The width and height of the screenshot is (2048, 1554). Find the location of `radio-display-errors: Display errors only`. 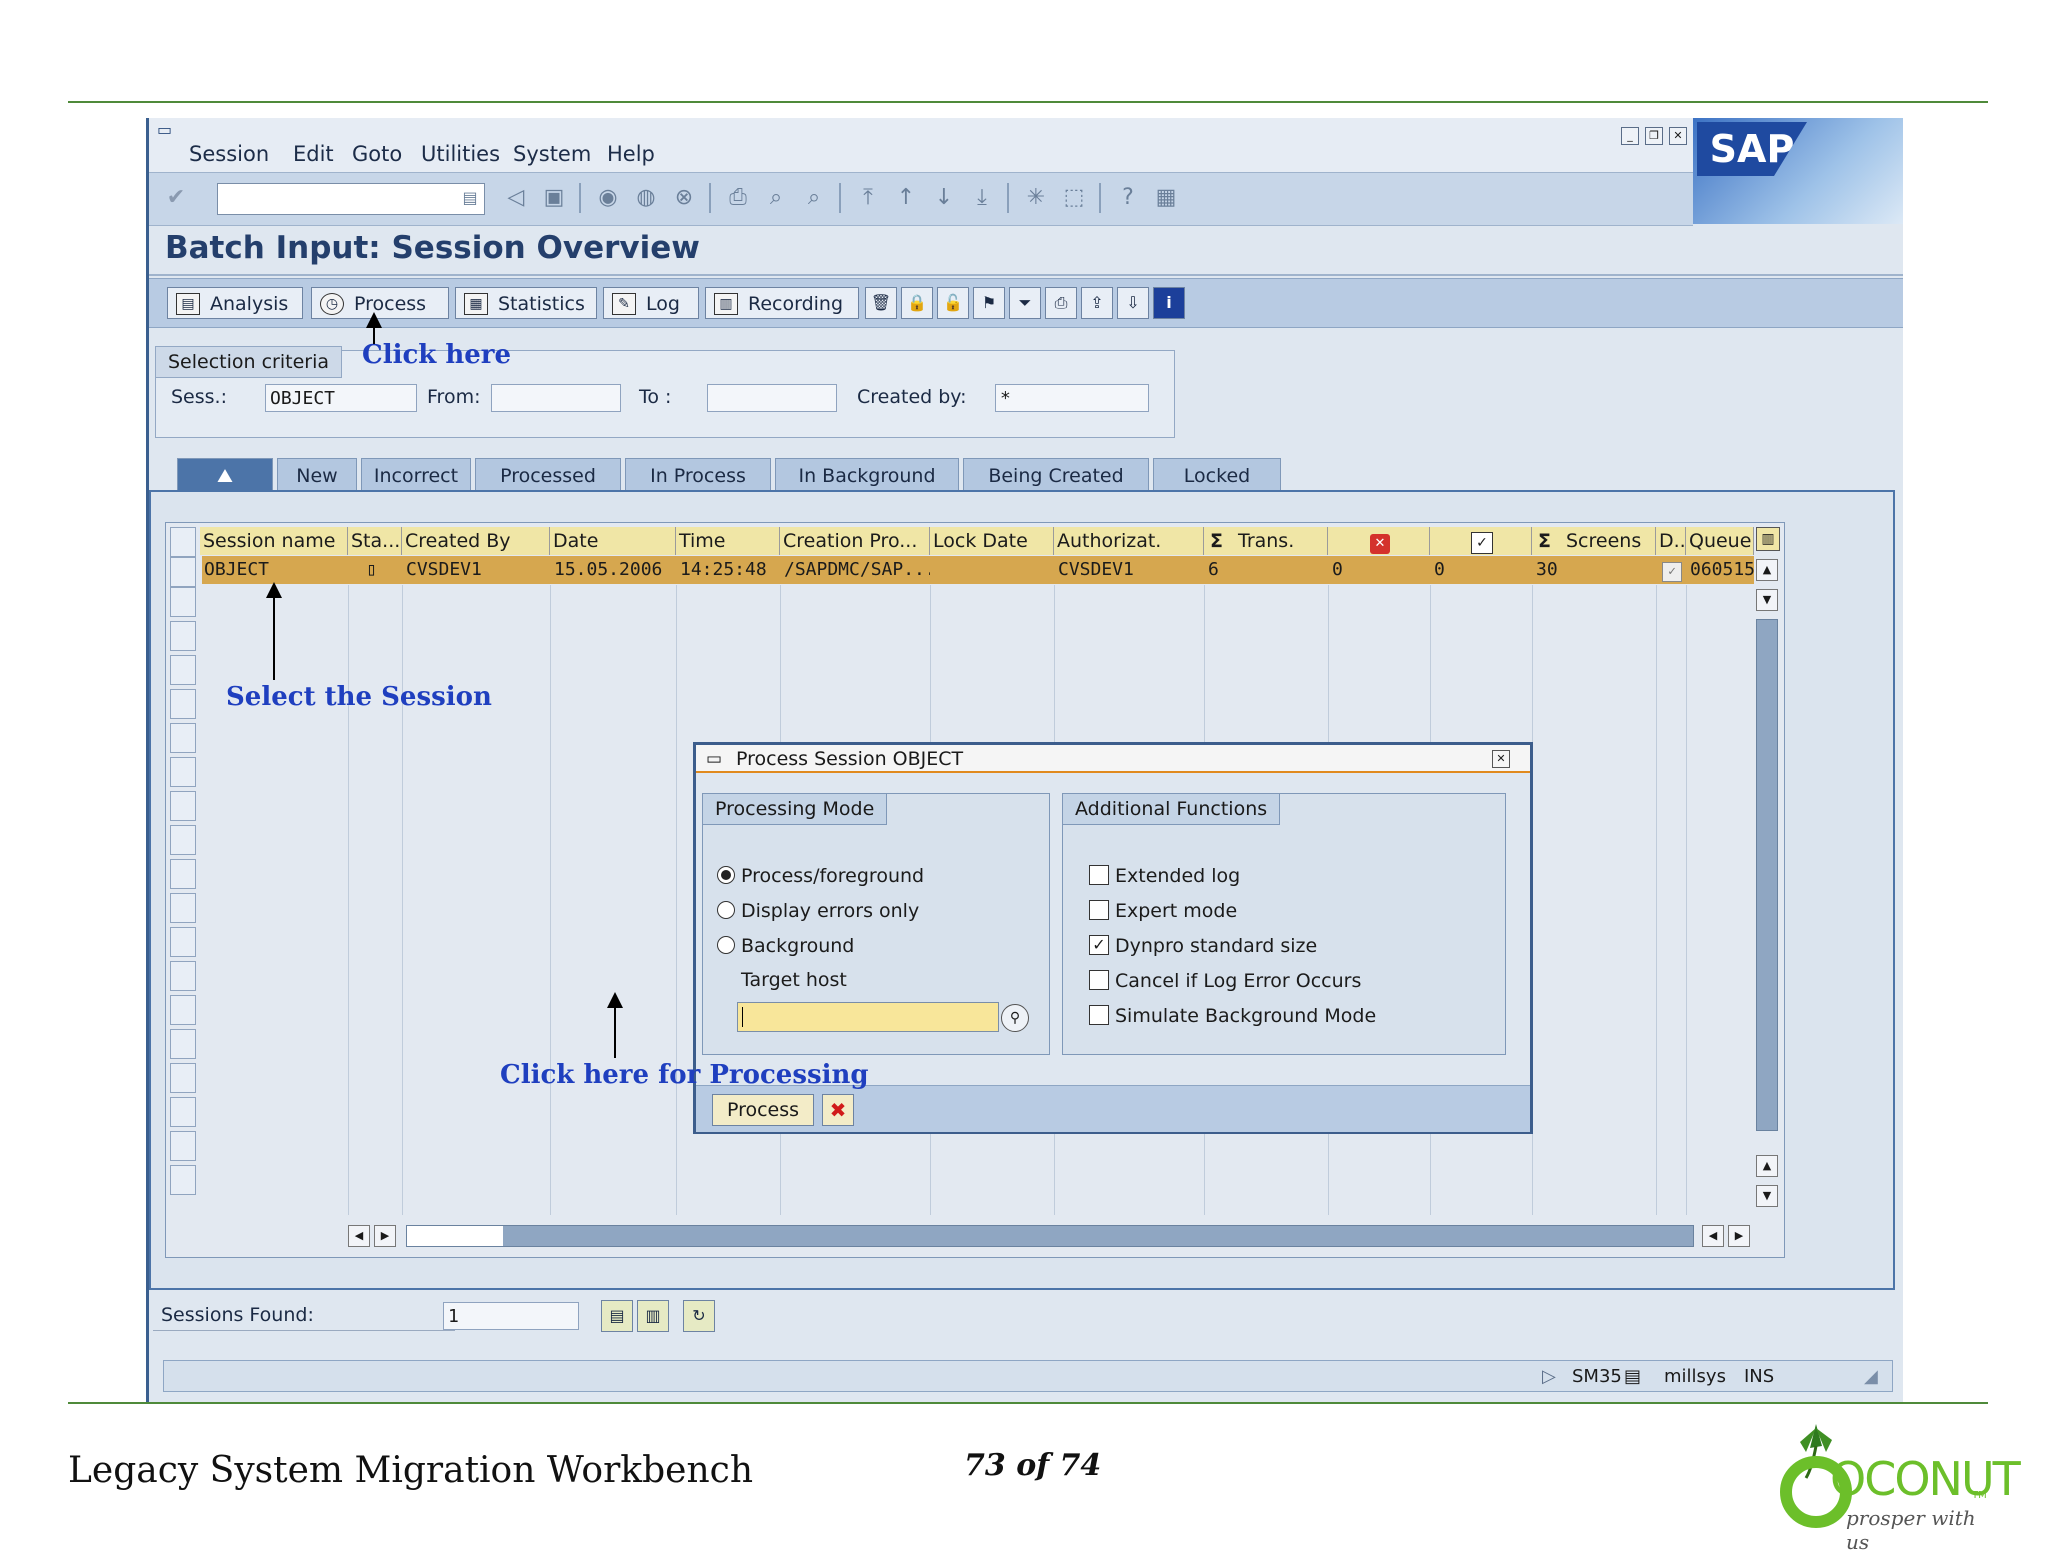

radio-display-errors: Display errors only is located at coordinates (818, 911).